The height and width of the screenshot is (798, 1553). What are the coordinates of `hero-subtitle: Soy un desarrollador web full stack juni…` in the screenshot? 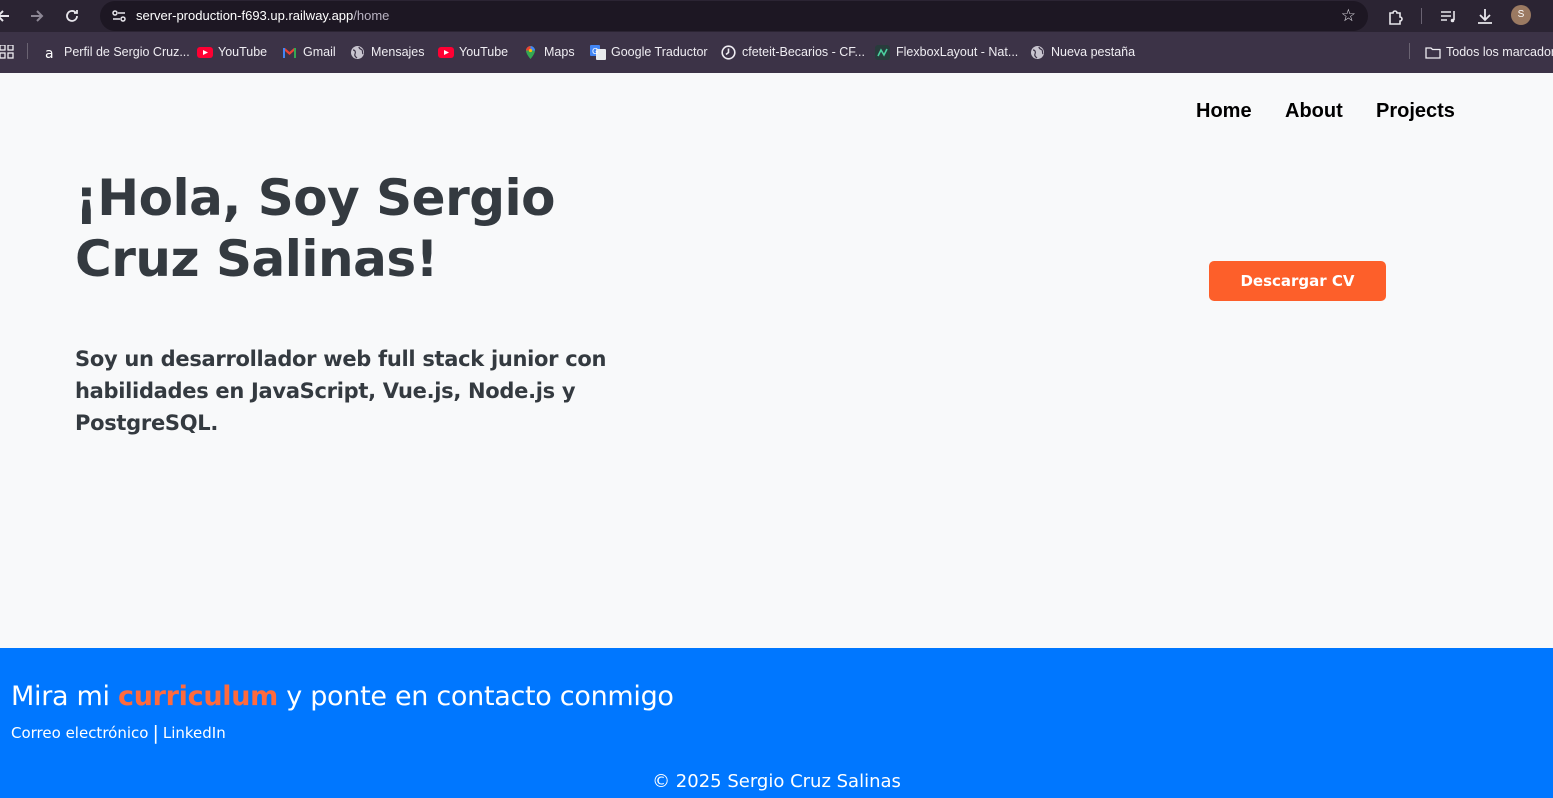 It's located at (341, 391).